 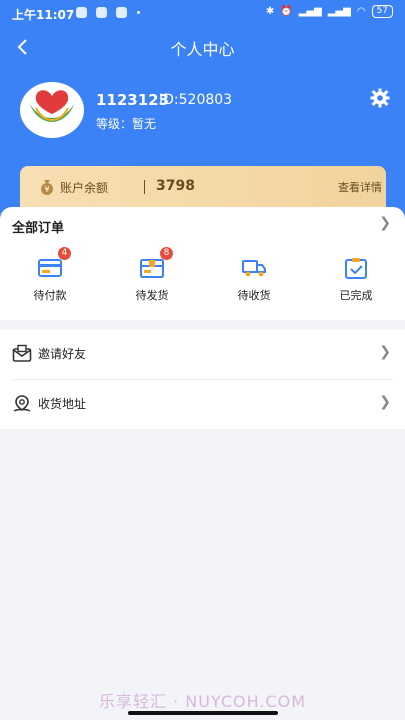 I want to click on order-completed: 已完成, so click(x=356, y=280).